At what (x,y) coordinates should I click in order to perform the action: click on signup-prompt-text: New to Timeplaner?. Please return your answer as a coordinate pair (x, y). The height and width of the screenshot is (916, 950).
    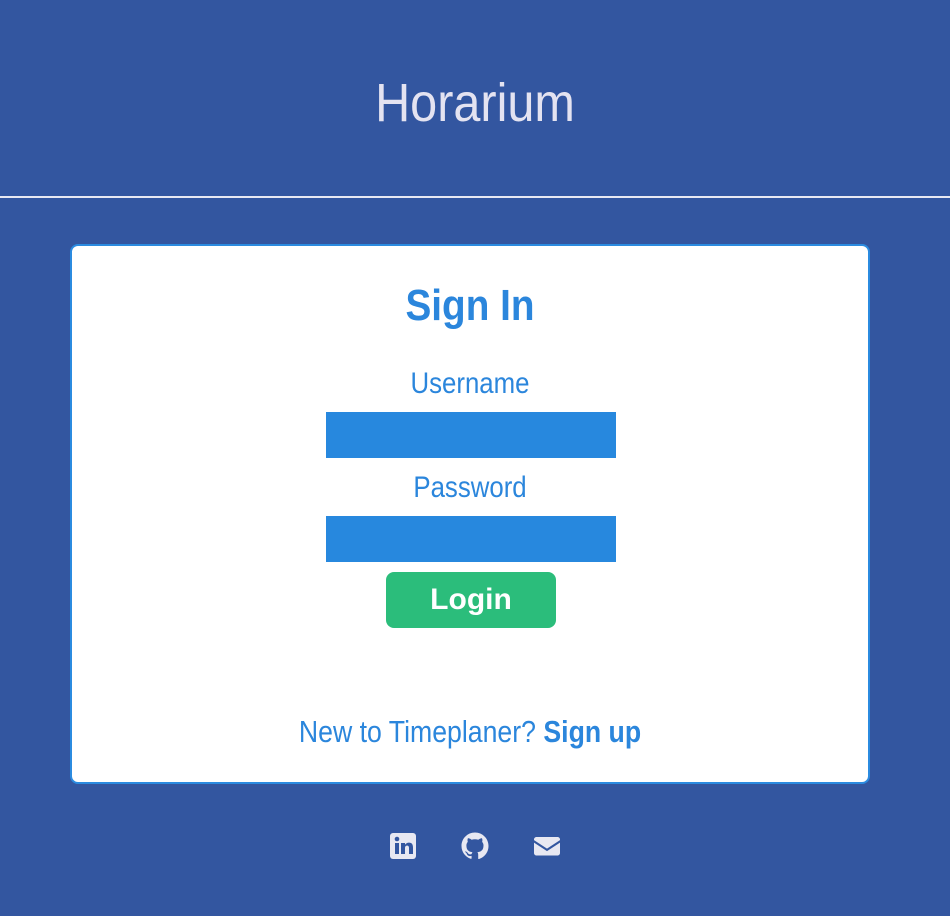
    Looking at the image, I should click on (417, 731).